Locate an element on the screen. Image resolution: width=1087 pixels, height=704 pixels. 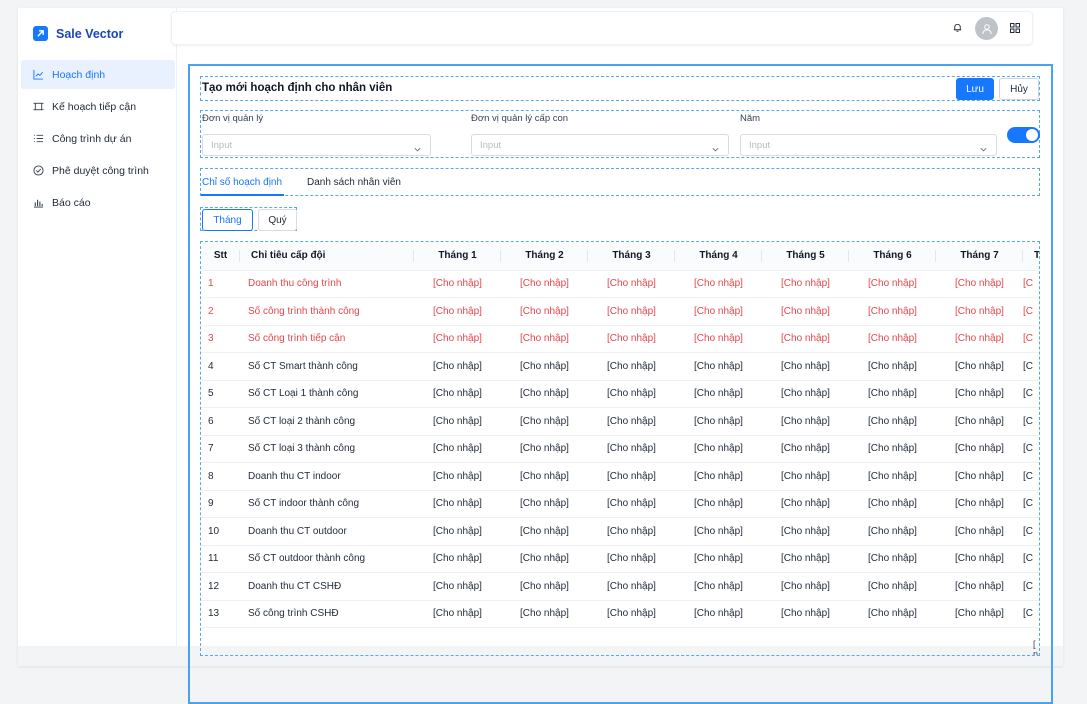
logo: Sale Vector is located at coordinates (78, 33).